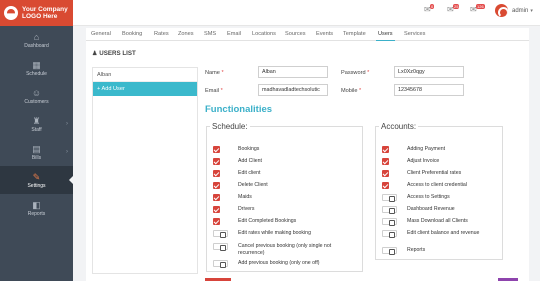 The width and height of the screenshot is (540, 281). I want to click on permission-label: Bookings, so click(249, 149).